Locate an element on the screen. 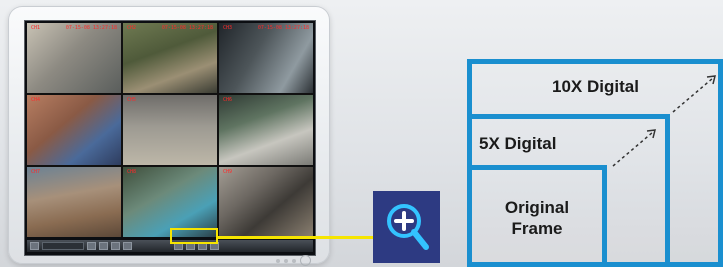  forward-button is located at coordinates (127, 246).